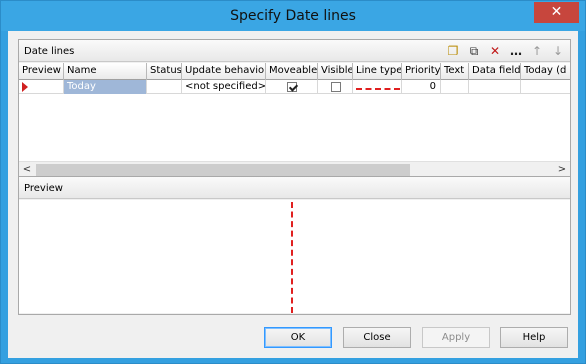  Describe the element at coordinates (105, 87) in the screenshot. I see `row-name-cell: Today` at that location.